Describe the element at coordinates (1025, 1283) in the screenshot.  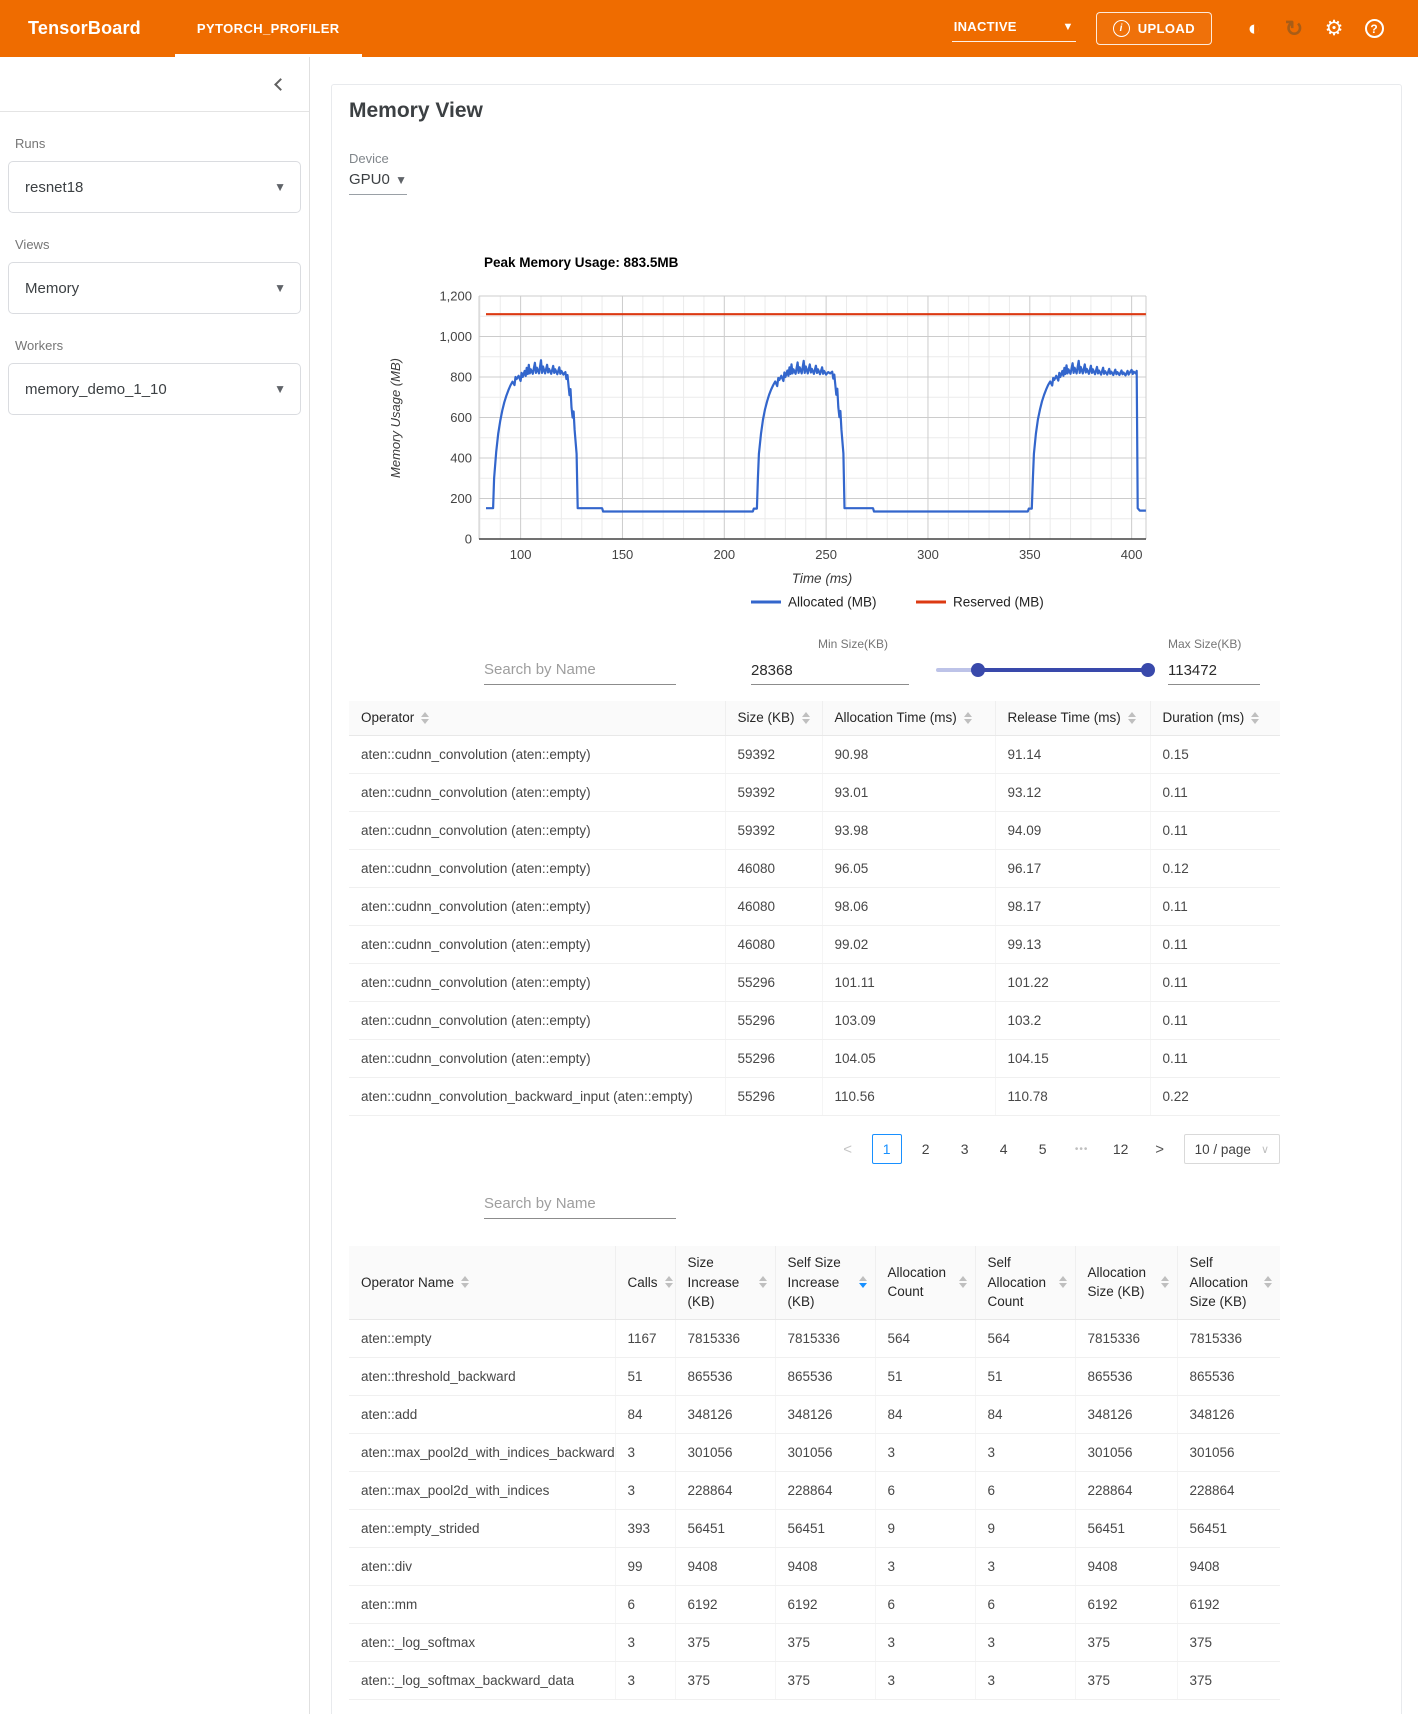
I see `column-header-self-allocation-count: Self Allocation Count` at that location.